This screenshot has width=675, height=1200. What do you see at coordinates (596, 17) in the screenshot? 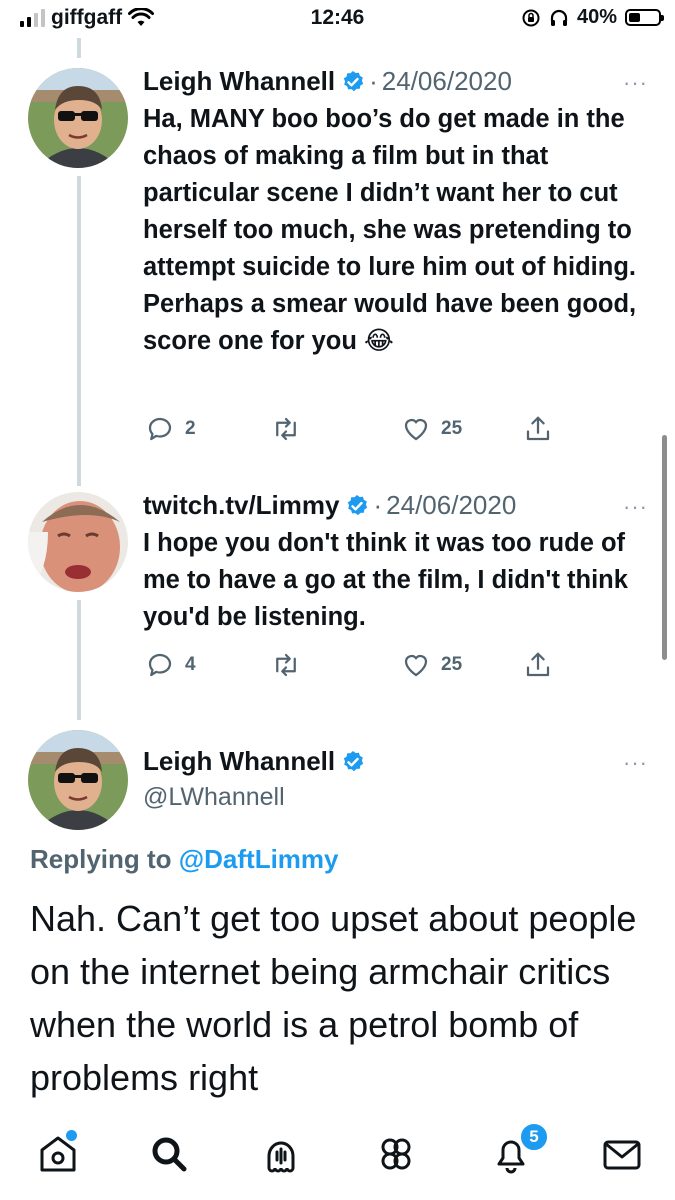
I see `battery-percent: 40%` at bounding box center [596, 17].